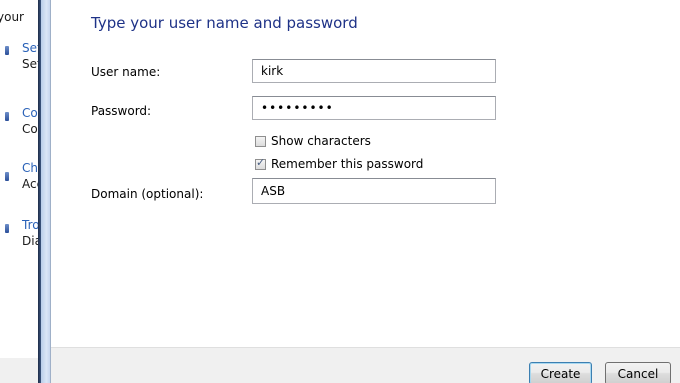 Image resolution: width=680 pixels, height=383 pixels. Describe the element at coordinates (374, 191) in the screenshot. I see `domain-field` at that location.